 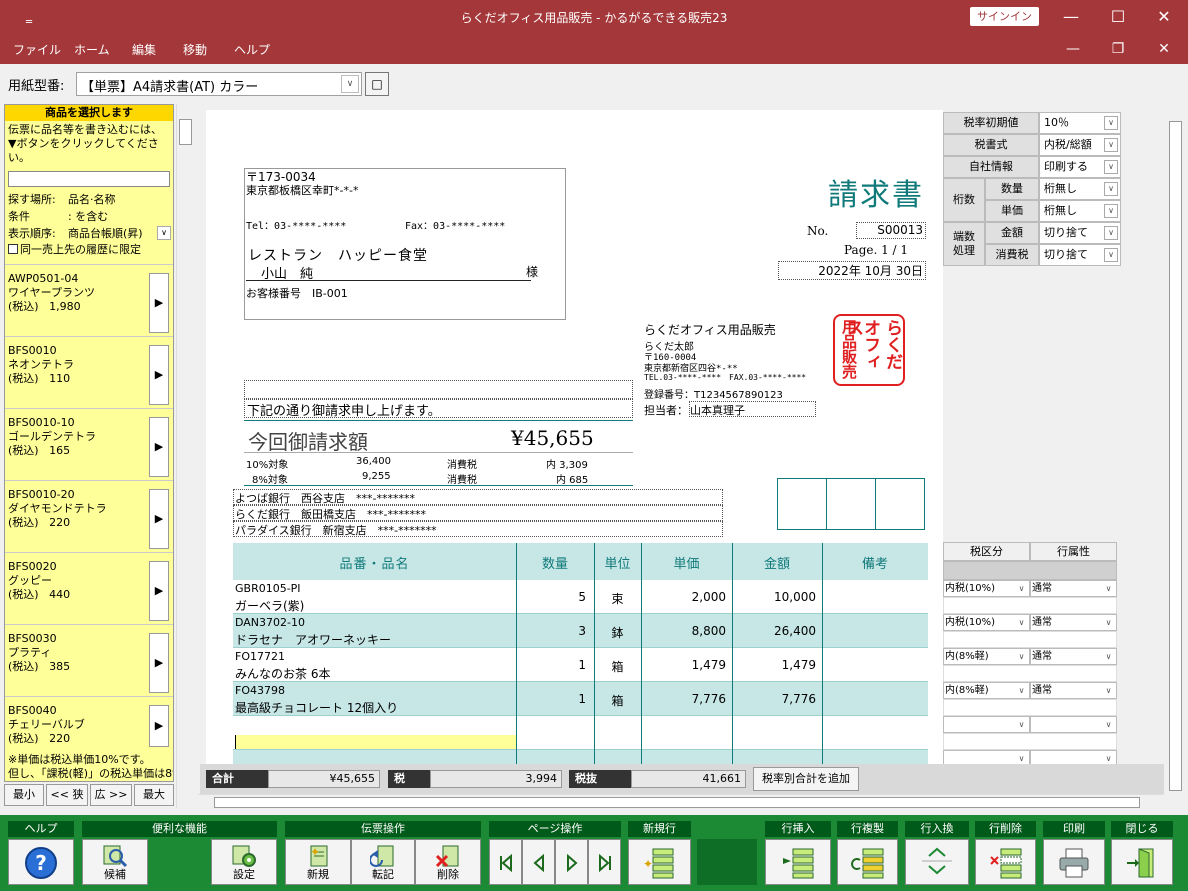 What do you see at coordinates (67, 795) in the screenshot?
I see `width-narrow-button: << 狭` at bounding box center [67, 795].